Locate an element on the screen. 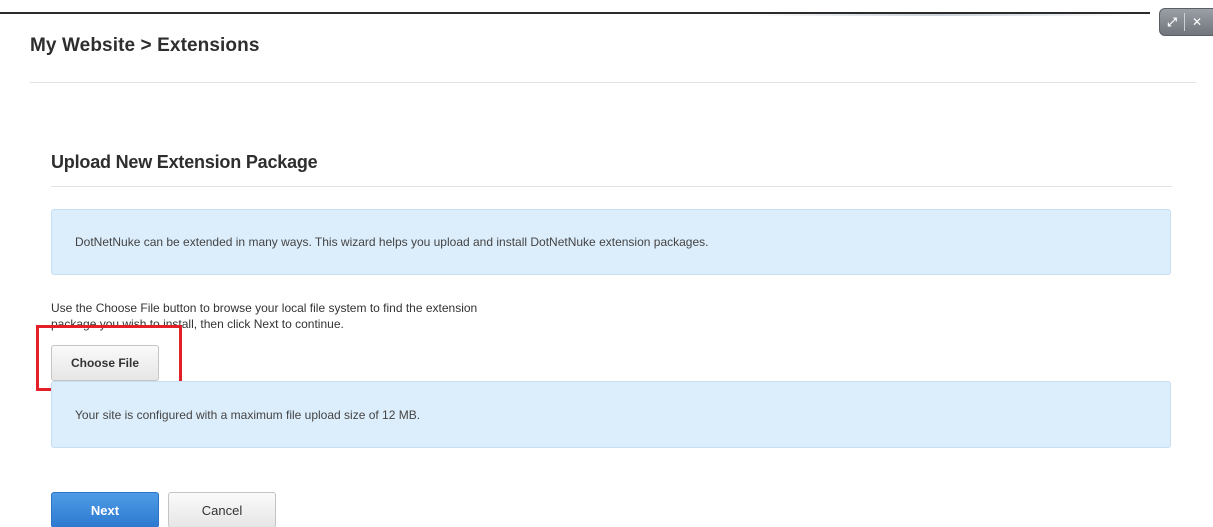  section-title: Upload New Extension Package is located at coordinates (184, 162).